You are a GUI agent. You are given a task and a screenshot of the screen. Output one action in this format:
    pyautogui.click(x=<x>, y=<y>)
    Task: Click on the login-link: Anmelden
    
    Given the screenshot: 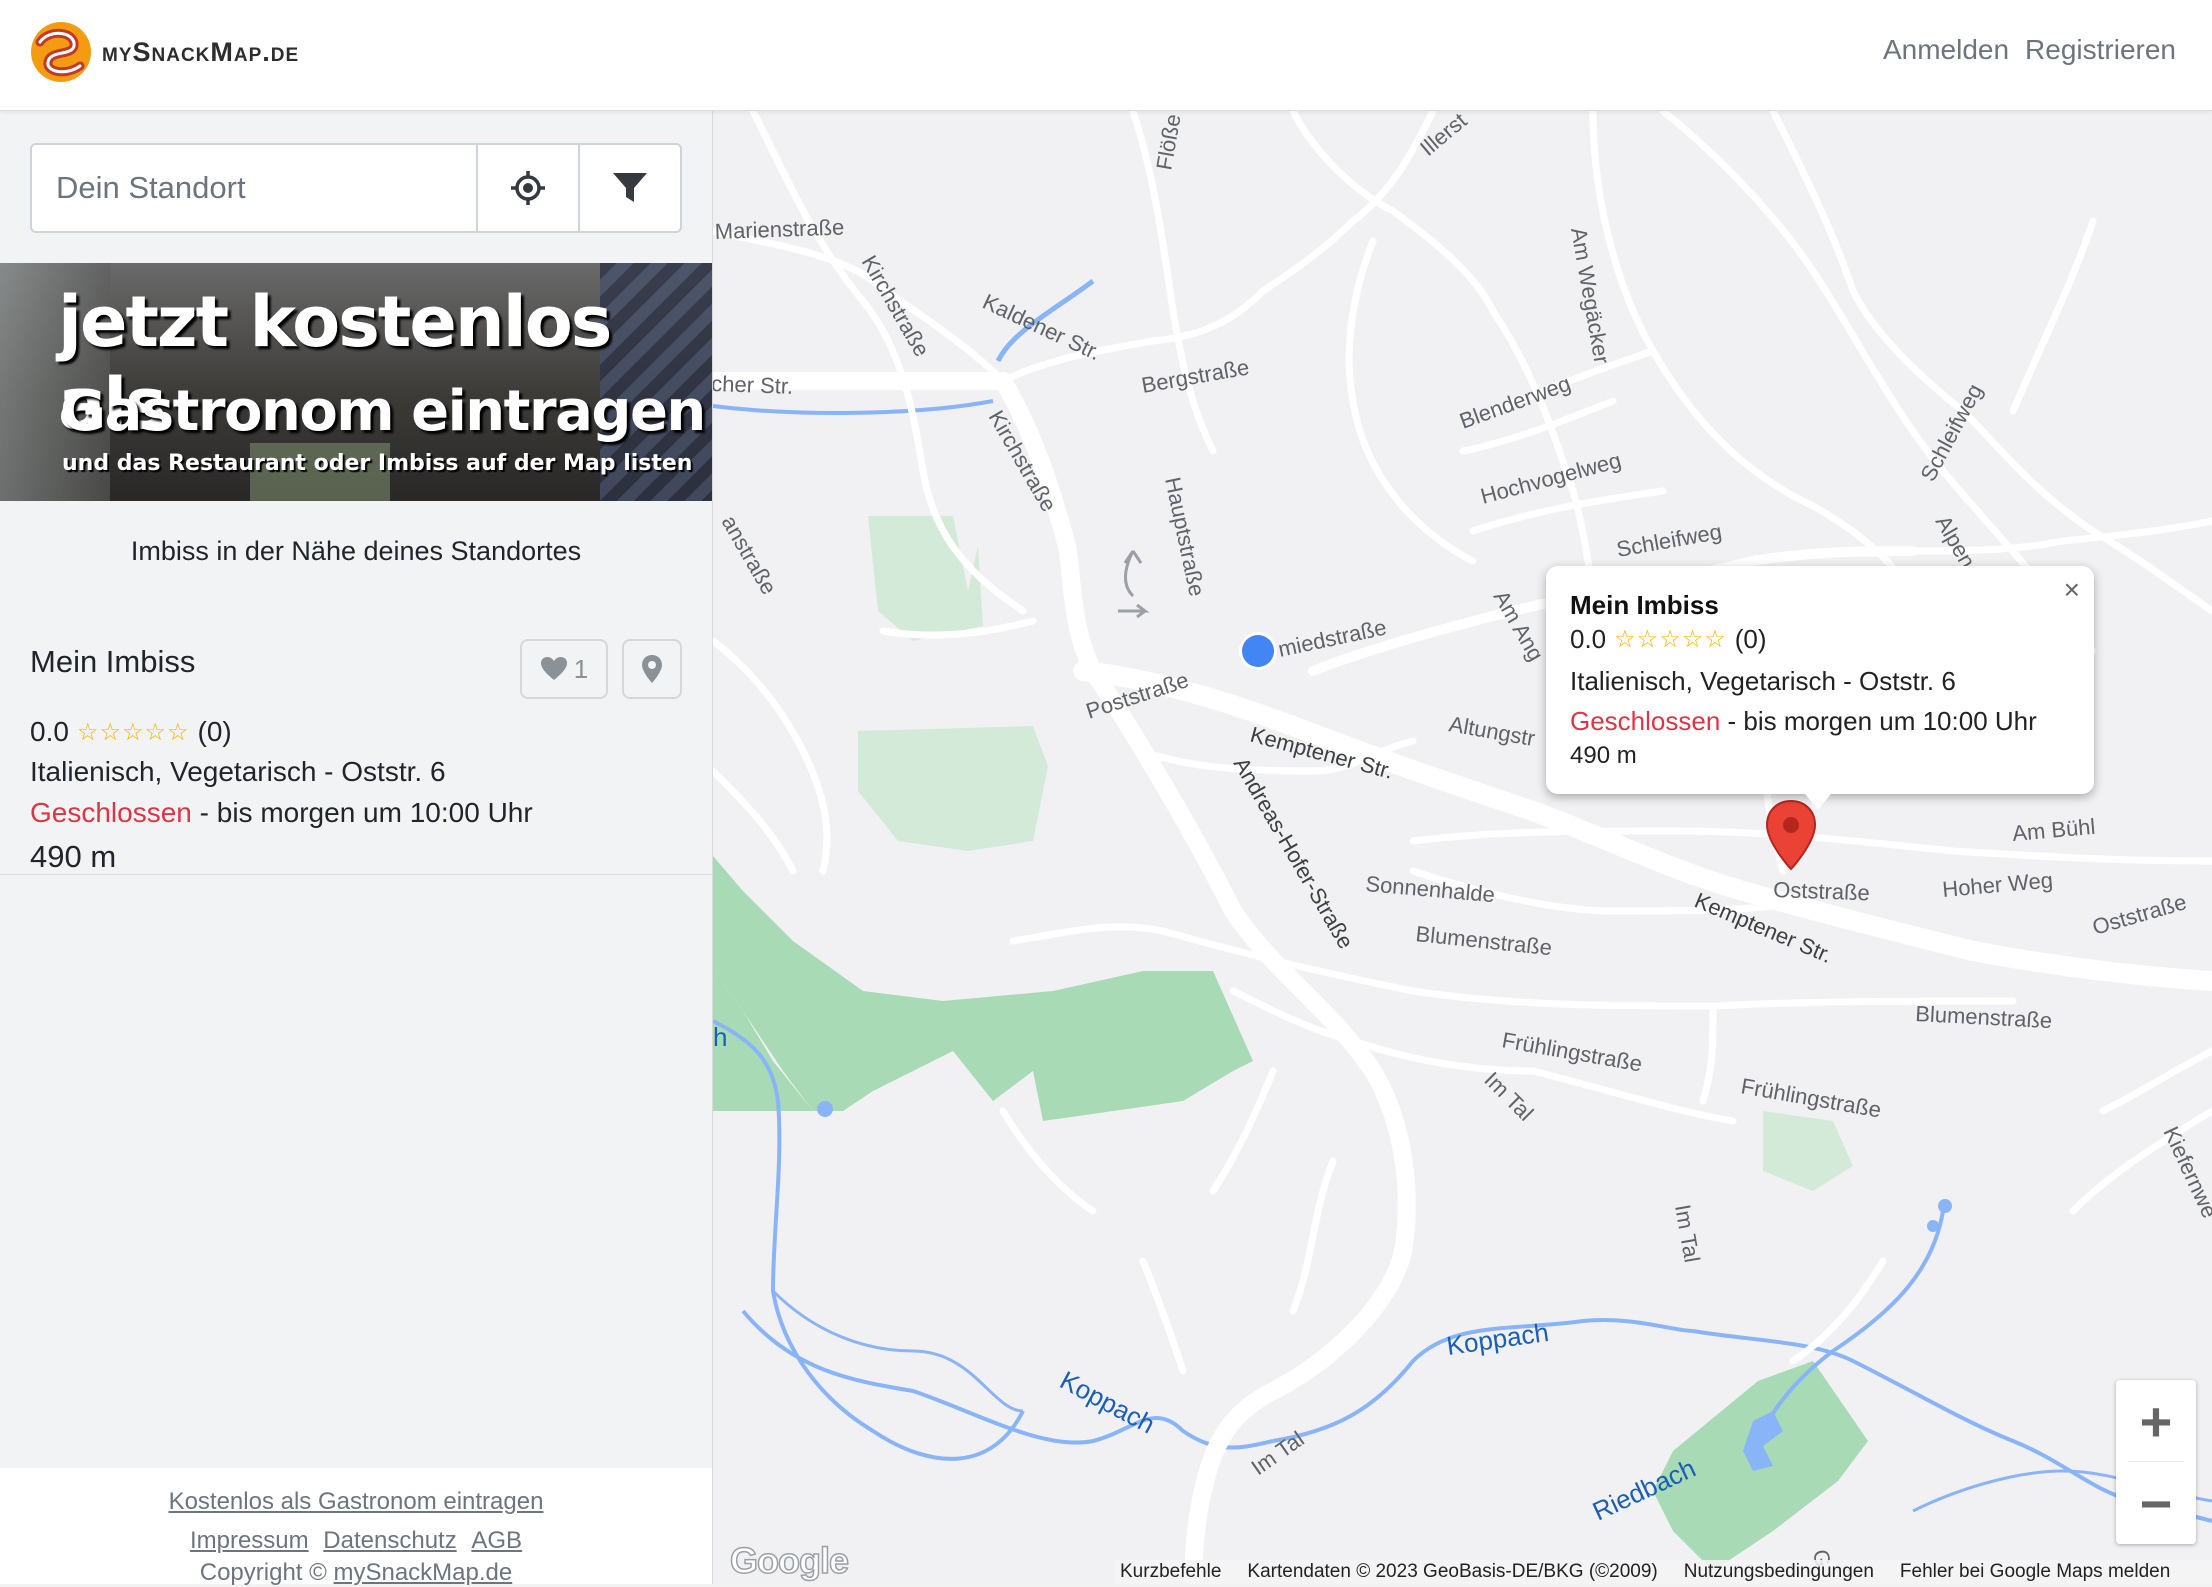 What is the action you would take?
    pyautogui.click(x=1946, y=50)
    